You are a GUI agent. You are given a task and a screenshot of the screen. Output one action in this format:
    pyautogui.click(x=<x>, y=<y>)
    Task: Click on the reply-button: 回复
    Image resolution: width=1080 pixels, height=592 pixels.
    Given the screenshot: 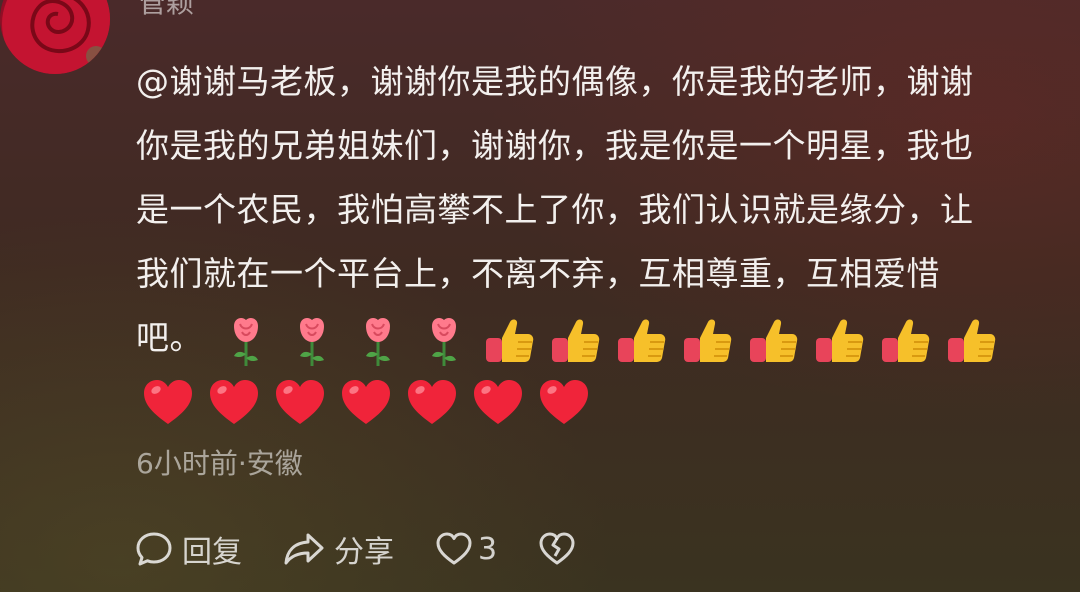 What is the action you would take?
    pyautogui.click(x=188, y=549)
    